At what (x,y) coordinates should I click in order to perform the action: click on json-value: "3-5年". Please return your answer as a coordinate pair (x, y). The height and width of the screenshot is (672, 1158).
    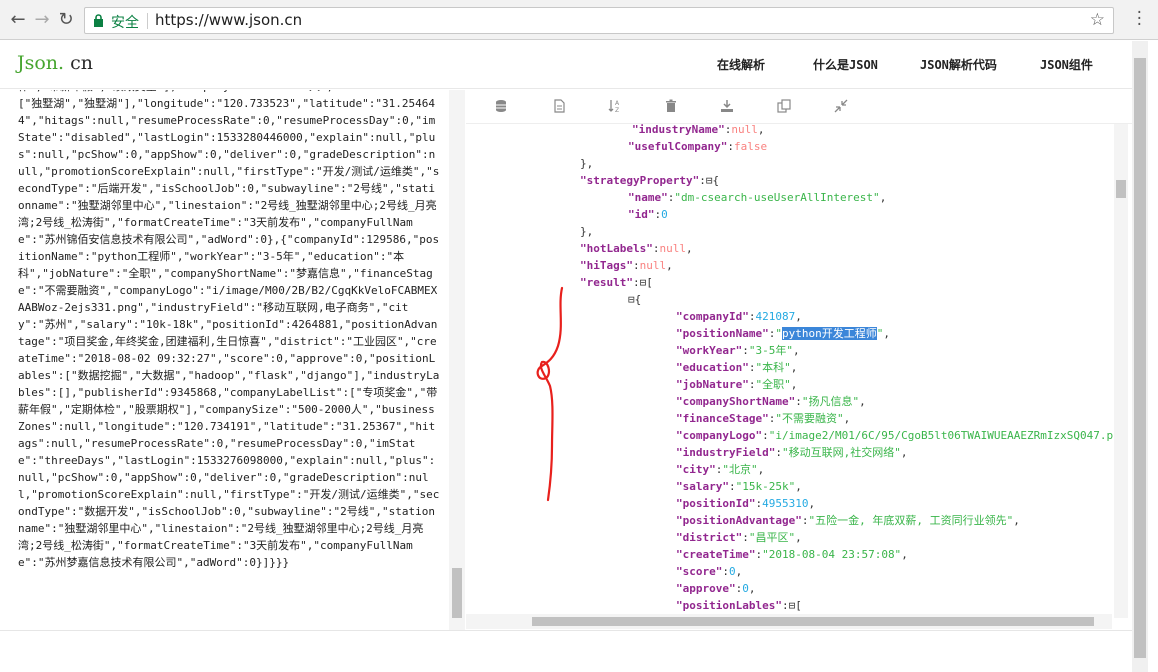
    Looking at the image, I should click on (770, 350).